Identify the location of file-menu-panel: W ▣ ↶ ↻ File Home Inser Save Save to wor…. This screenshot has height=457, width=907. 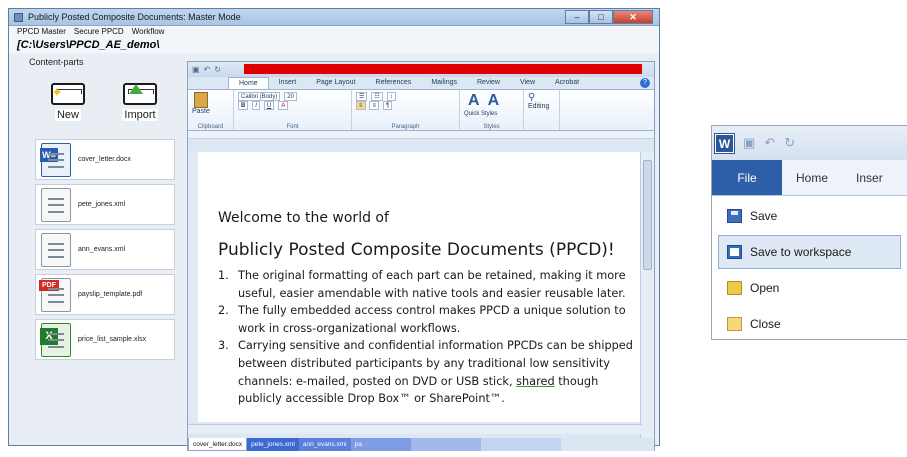
(809, 232).